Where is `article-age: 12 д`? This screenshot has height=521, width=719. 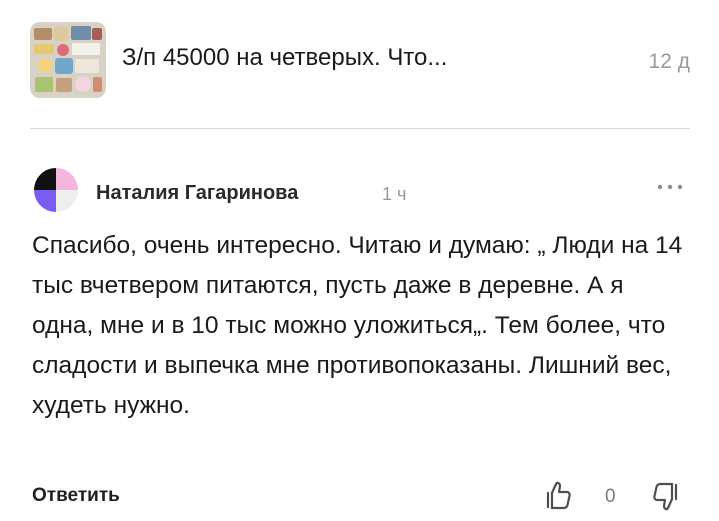 article-age: 12 д is located at coordinates (669, 61).